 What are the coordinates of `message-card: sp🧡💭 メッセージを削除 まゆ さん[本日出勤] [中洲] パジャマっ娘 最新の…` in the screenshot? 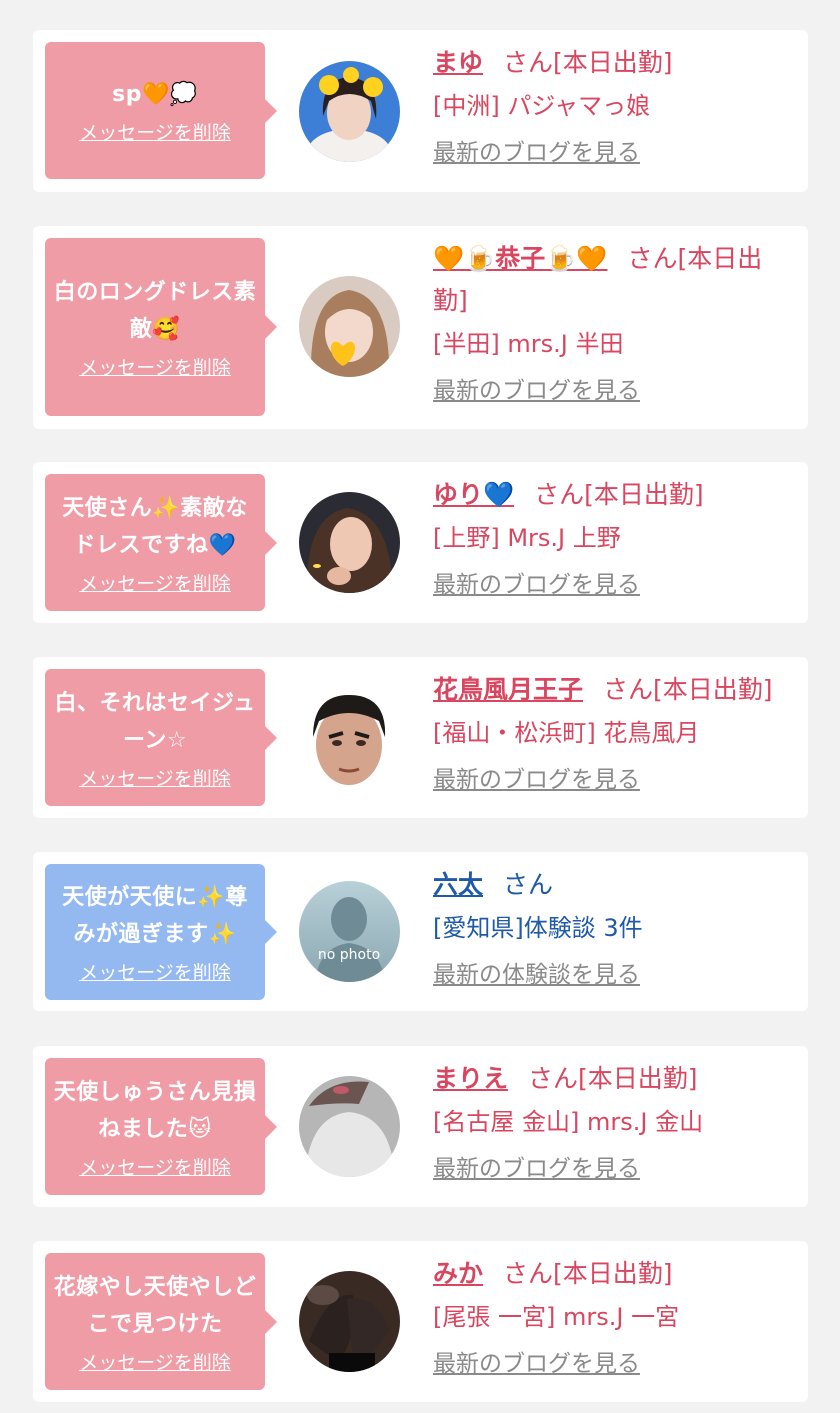 It's located at (420, 111).